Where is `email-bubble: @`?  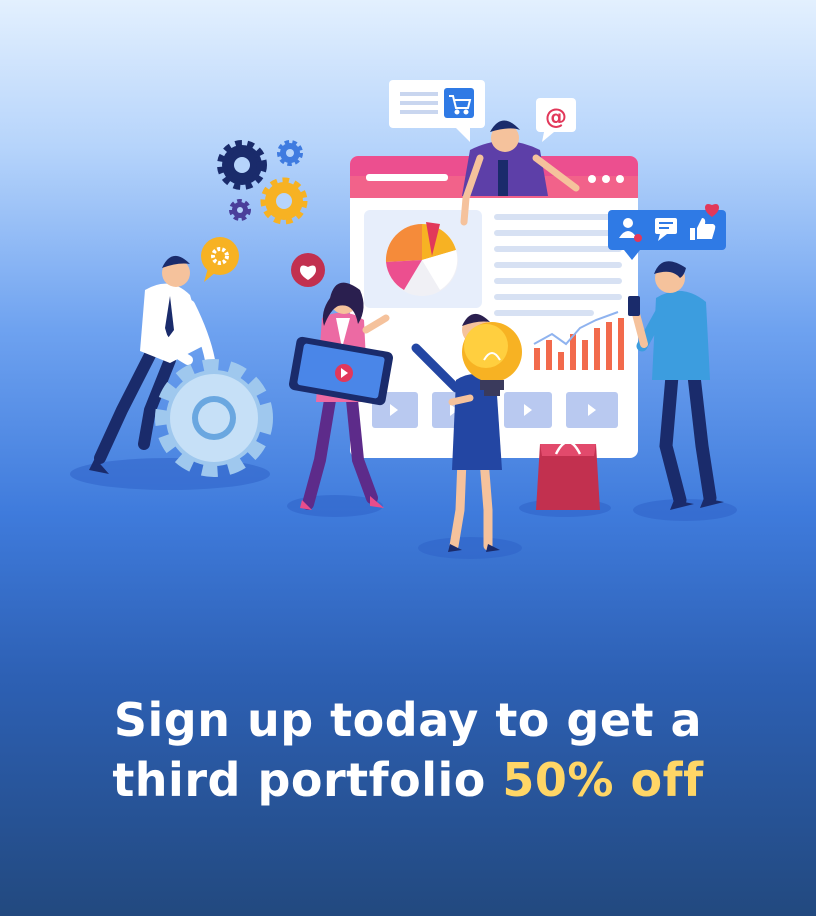
email-bubble: @ is located at coordinates (556, 120).